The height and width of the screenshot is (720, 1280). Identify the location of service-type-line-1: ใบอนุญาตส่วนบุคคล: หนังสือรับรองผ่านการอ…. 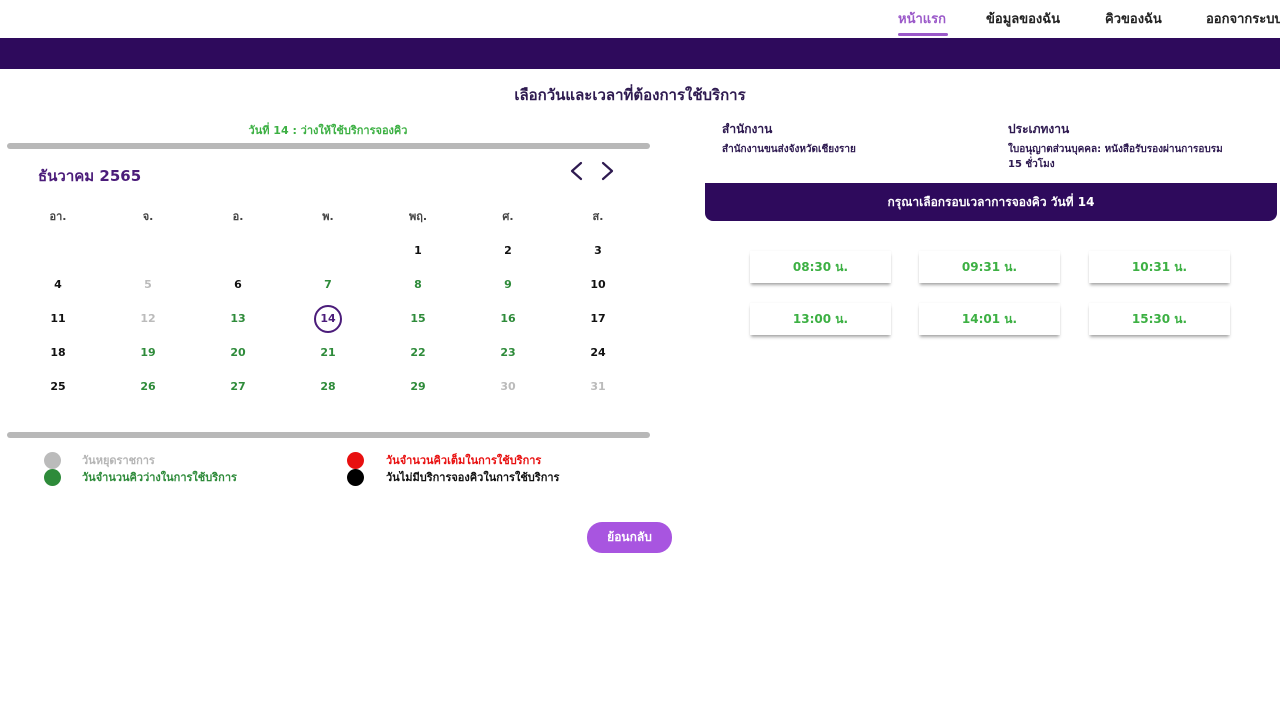
(1115, 149).